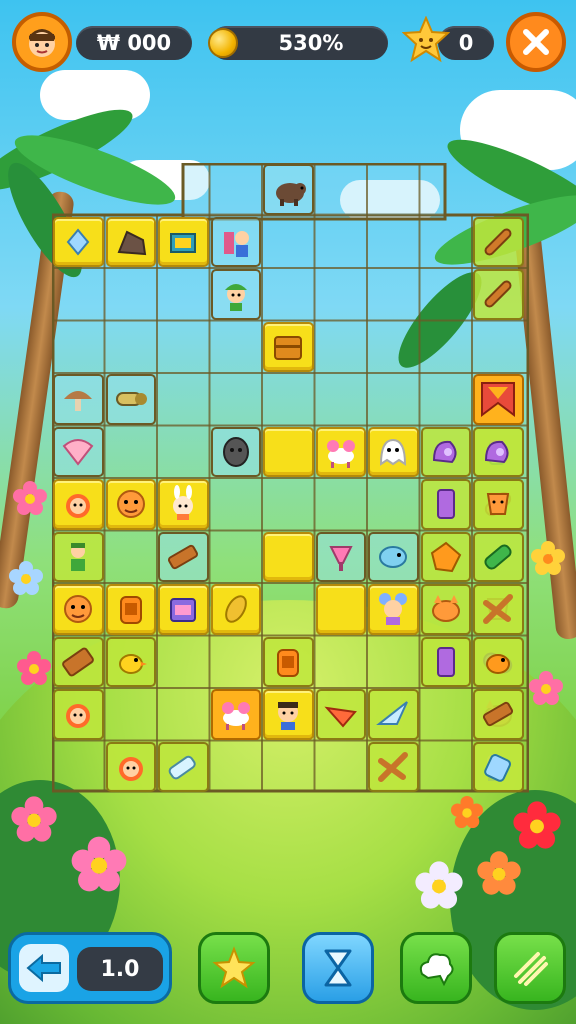 Image resolution: width=576 pixels, height=1024 pixels. Describe the element at coordinates (26, 578) in the screenshot. I see `blue-flower` at that location.